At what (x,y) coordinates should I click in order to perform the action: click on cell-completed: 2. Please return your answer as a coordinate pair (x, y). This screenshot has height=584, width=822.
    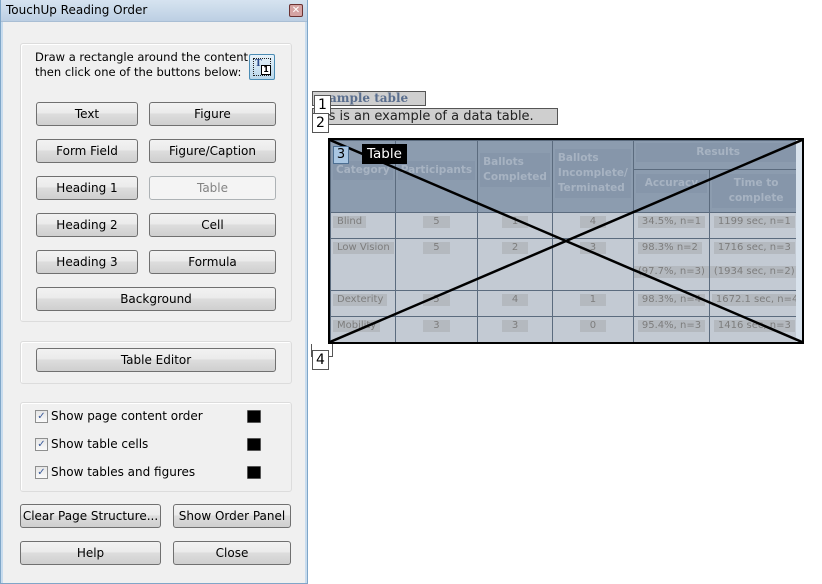
    Looking at the image, I should click on (515, 264).